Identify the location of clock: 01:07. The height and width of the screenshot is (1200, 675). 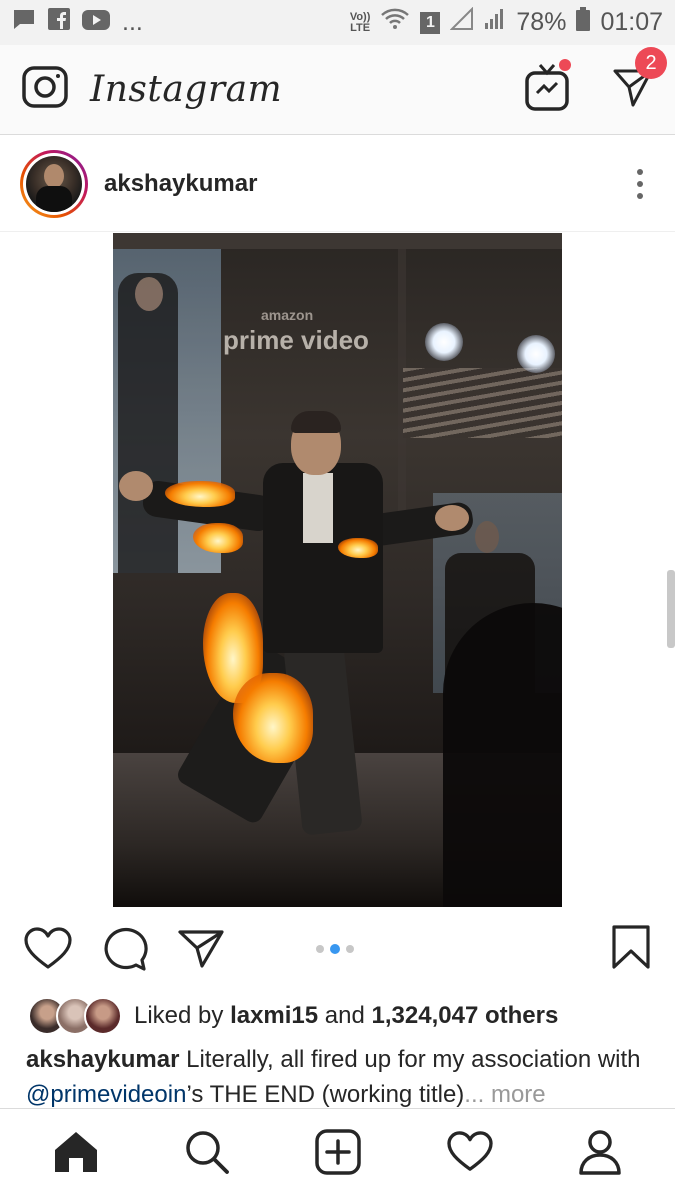
(631, 22).